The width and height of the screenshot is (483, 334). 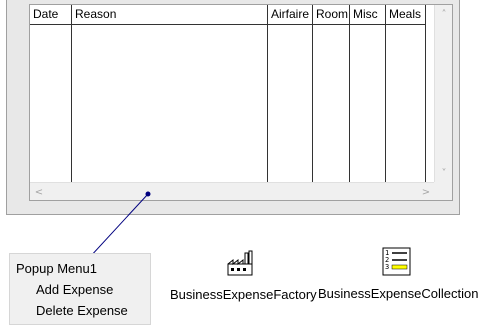 What do you see at coordinates (396, 263) in the screenshot?
I see `list-icon: 1 2 3` at bounding box center [396, 263].